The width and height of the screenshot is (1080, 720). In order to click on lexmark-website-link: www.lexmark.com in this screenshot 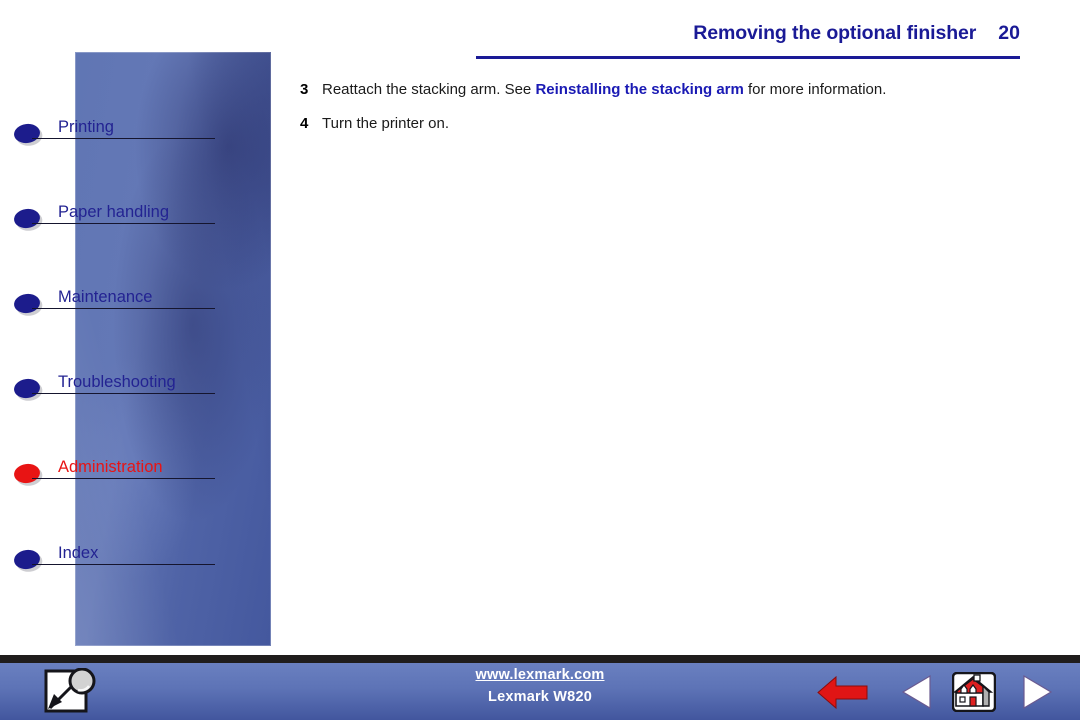, I will do `click(540, 675)`.